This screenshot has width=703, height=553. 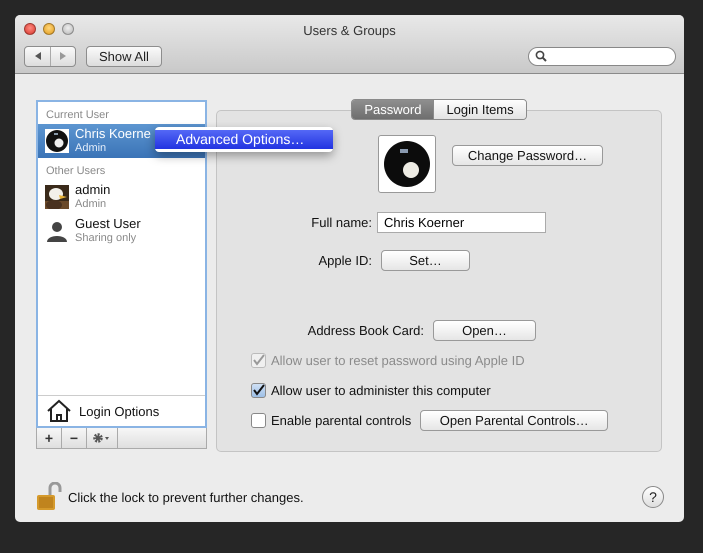 I want to click on user-item: Guest User Sharing only, so click(x=121, y=231).